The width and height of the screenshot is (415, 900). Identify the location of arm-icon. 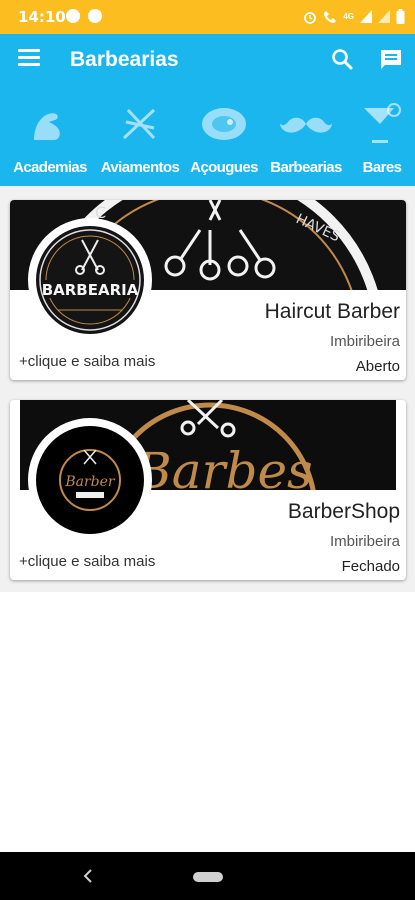
(47, 126).